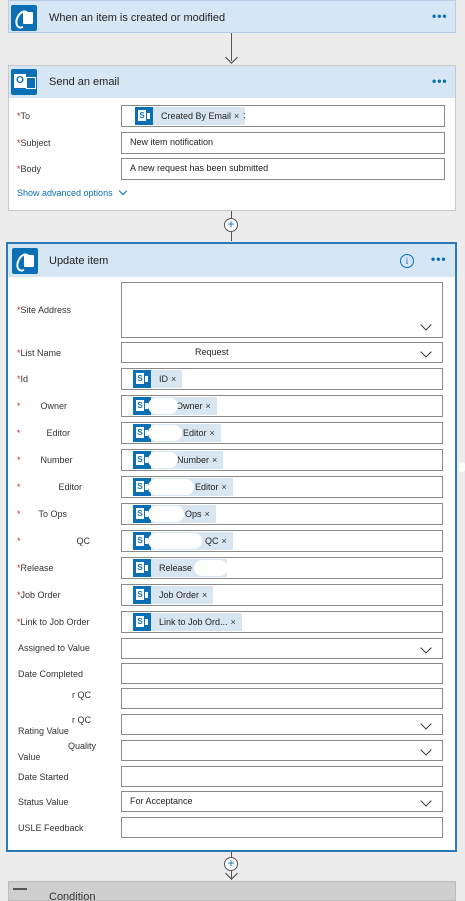  Describe the element at coordinates (72, 192) in the screenshot. I see `show-advanced-options-link: Show advanced options` at that location.